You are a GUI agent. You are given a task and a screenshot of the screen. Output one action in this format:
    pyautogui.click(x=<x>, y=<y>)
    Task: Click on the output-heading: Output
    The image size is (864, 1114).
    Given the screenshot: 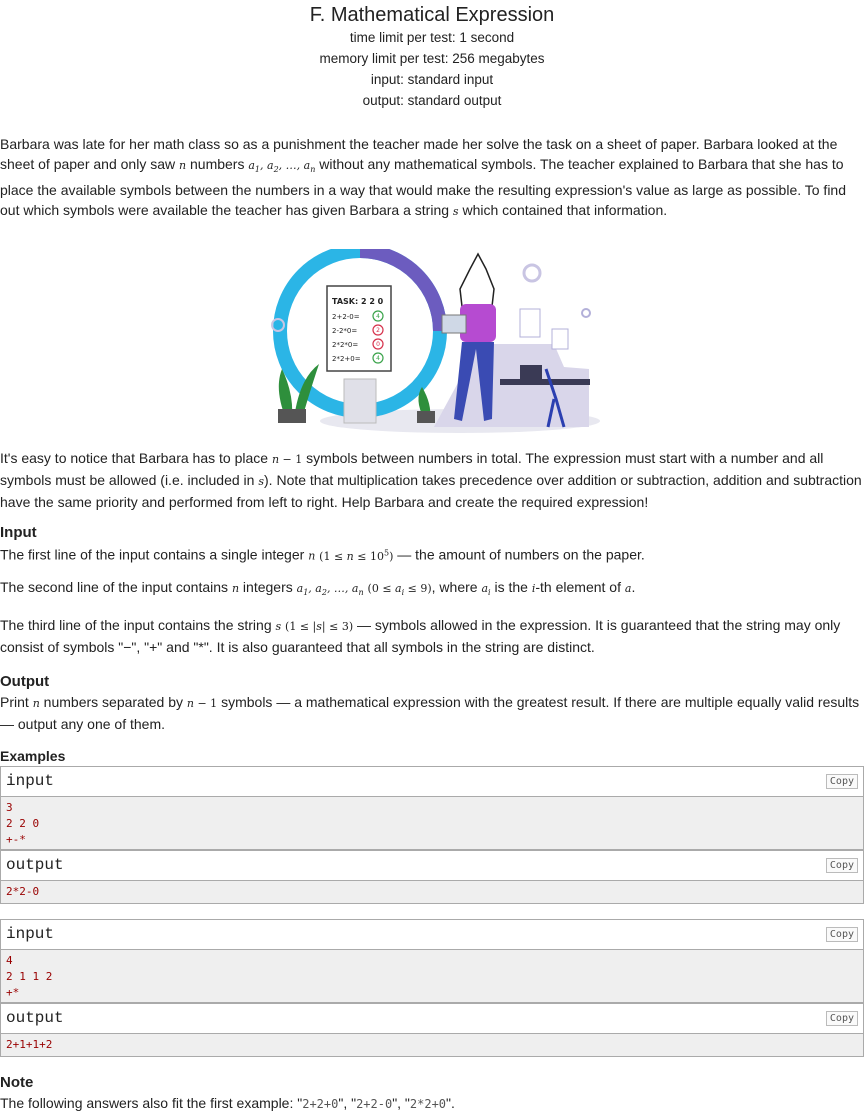 What is the action you would take?
    pyautogui.click(x=25, y=681)
    